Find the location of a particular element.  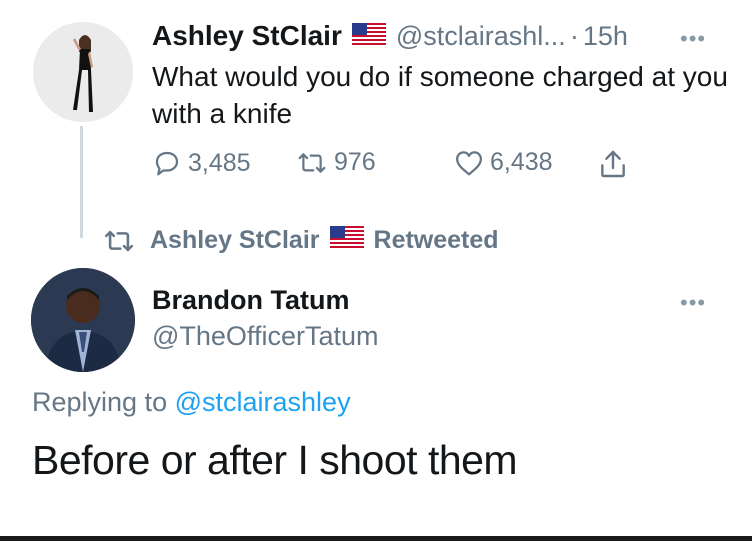

mention-link: @stclairashley is located at coordinates (263, 402).